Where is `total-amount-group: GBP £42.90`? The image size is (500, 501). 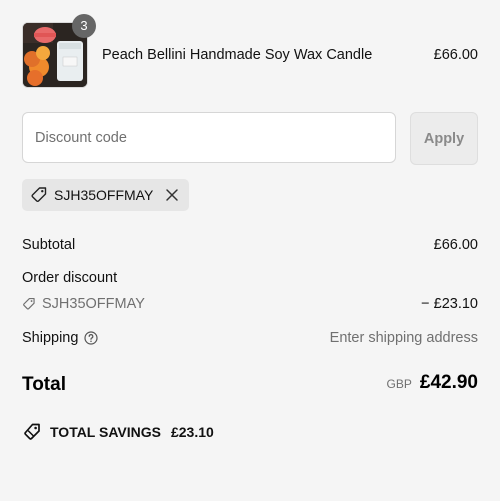 total-amount-group: GBP £42.90 is located at coordinates (432, 383).